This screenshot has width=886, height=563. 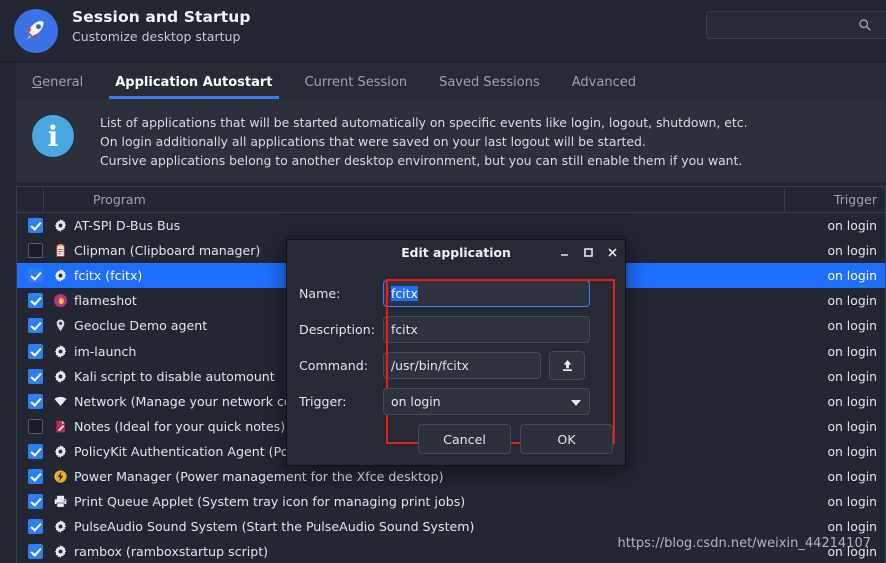 I want to click on browse-button, so click(x=567, y=365).